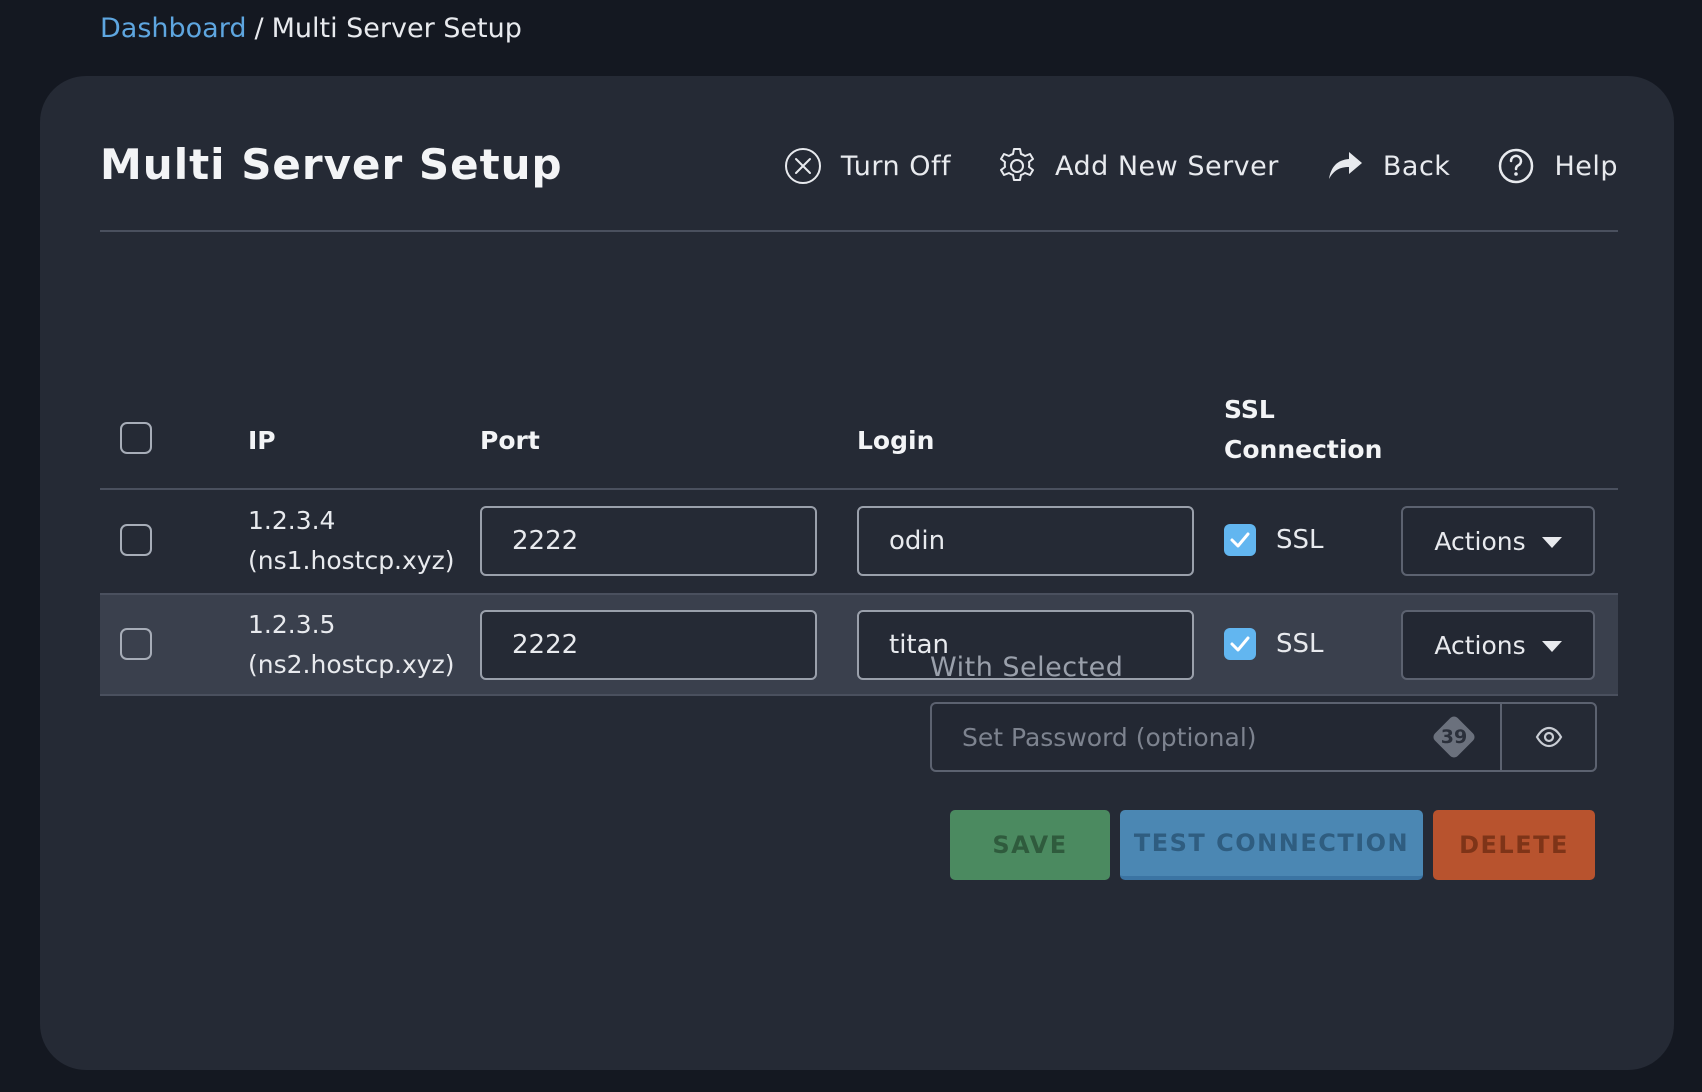 This screenshot has width=1702, height=1092. What do you see at coordinates (1303, 449) in the screenshot?
I see `column-header-ssl-line2: Connection` at bounding box center [1303, 449].